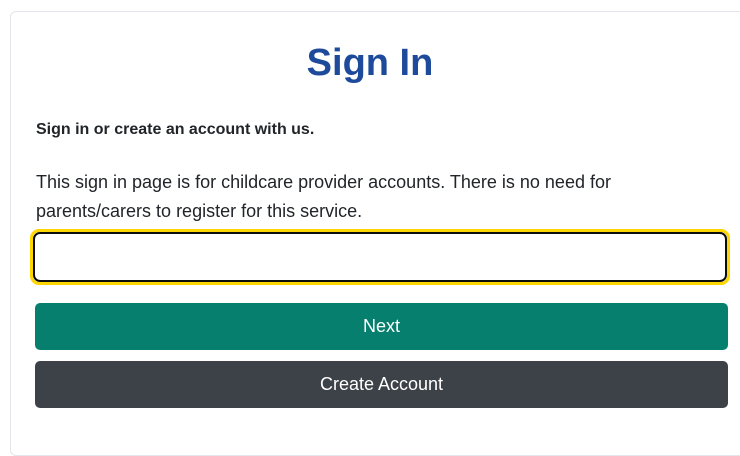 The height and width of the screenshot is (456, 740). I want to click on account-input, so click(380, 257).